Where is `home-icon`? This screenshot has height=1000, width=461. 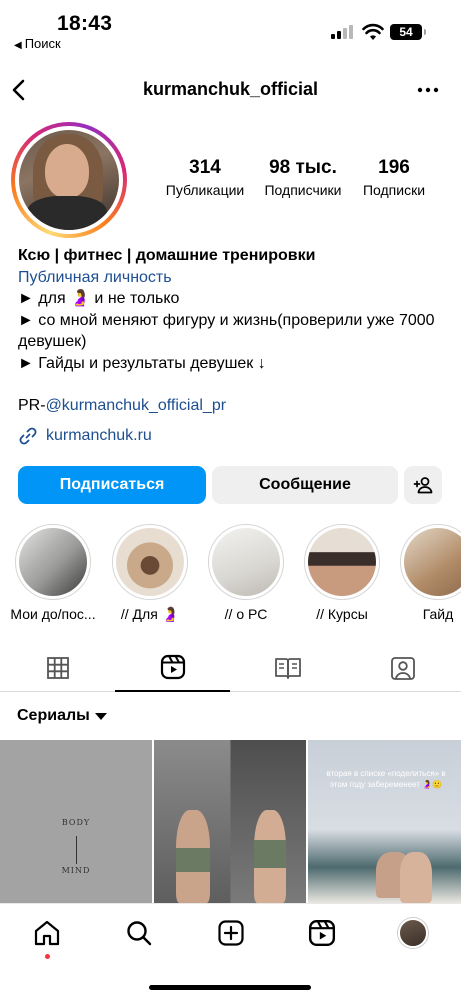 home-icon is located at coordinates (47, 933).